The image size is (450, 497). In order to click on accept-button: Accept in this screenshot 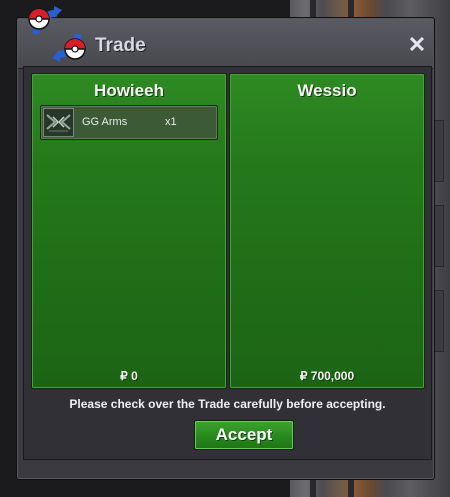, I will do `click(244, 435)`.